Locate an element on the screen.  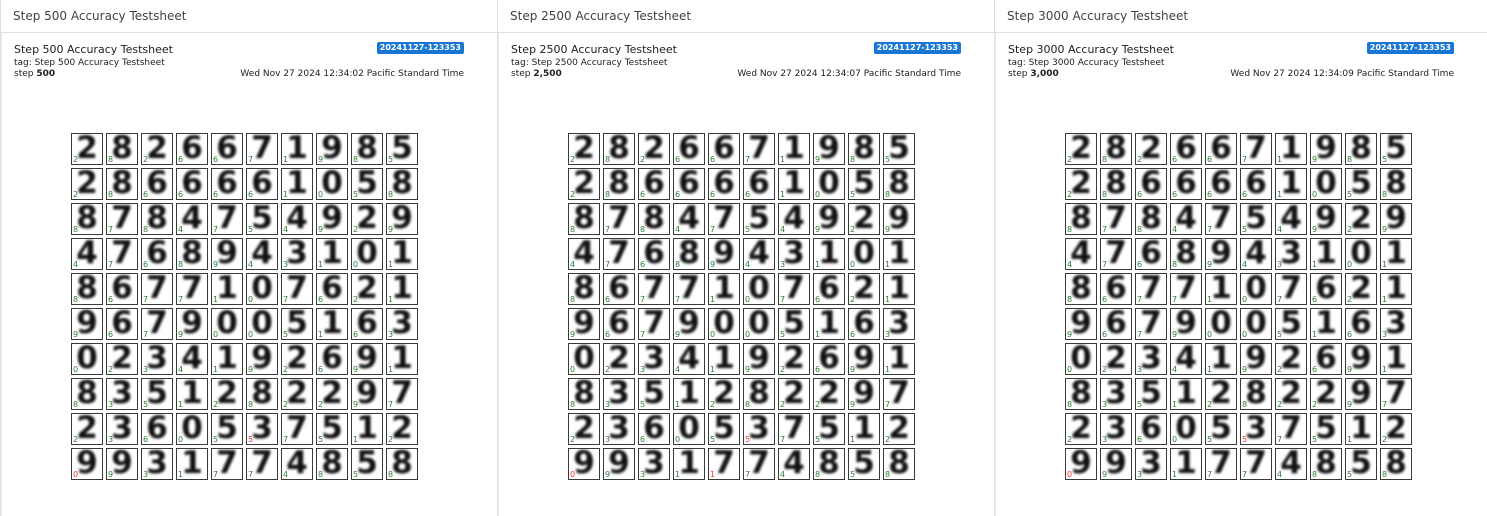
panel-header: Step 500 Accuracy Testsheet is located at coordinates (249, 16).